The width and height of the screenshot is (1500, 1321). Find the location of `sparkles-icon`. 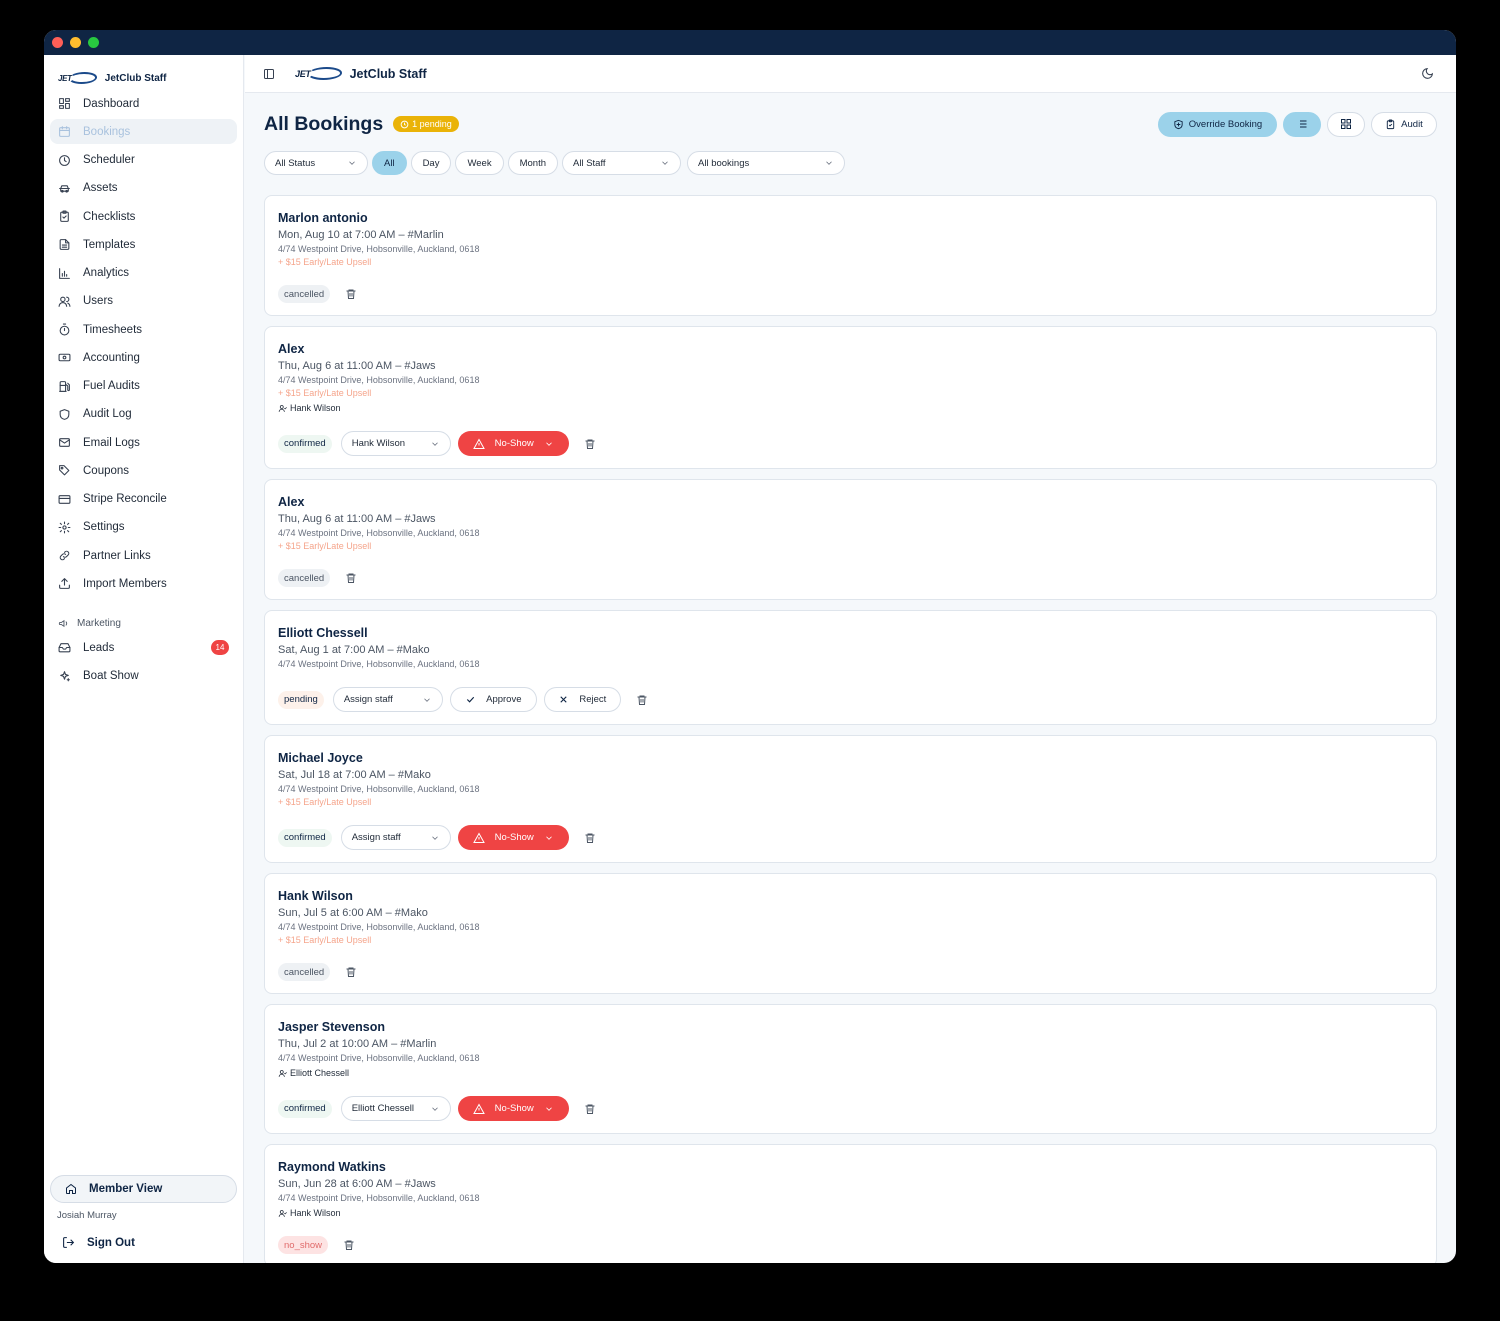

sparkles-icon is located at coordinates (64, 676).